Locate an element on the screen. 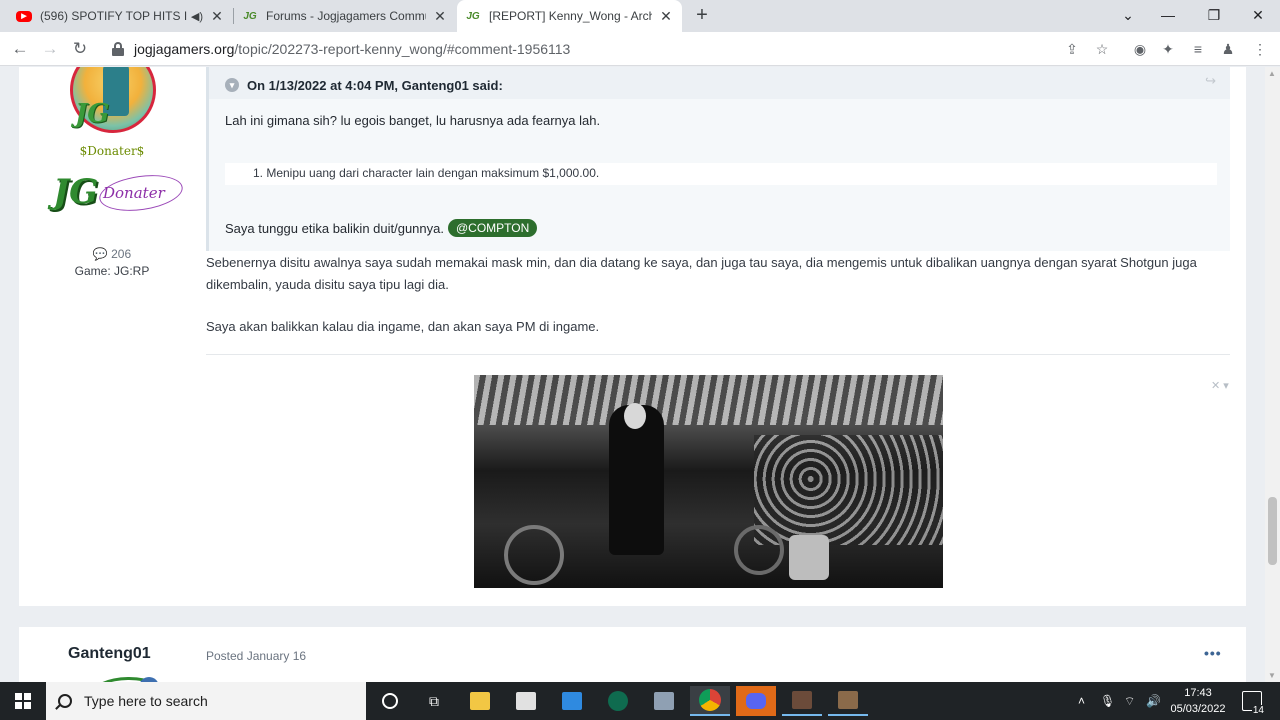 The height and width of the screenshot is (720, 1280). comment-card: Ganteng01 Posted January 16 ••• is located at coordinates (632, 654).